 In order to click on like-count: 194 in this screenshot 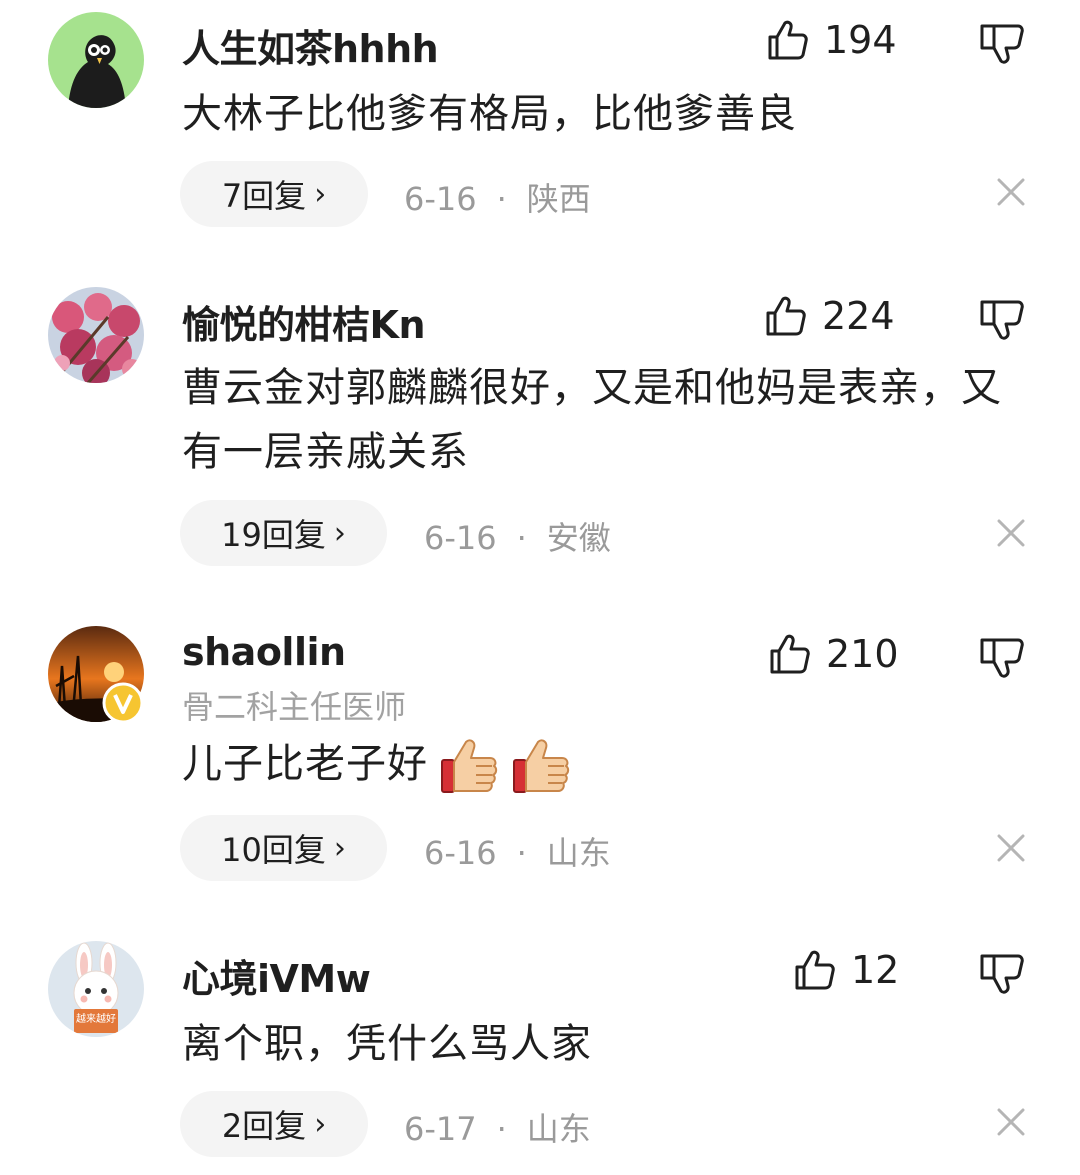, I will do `click(860, 40)`.